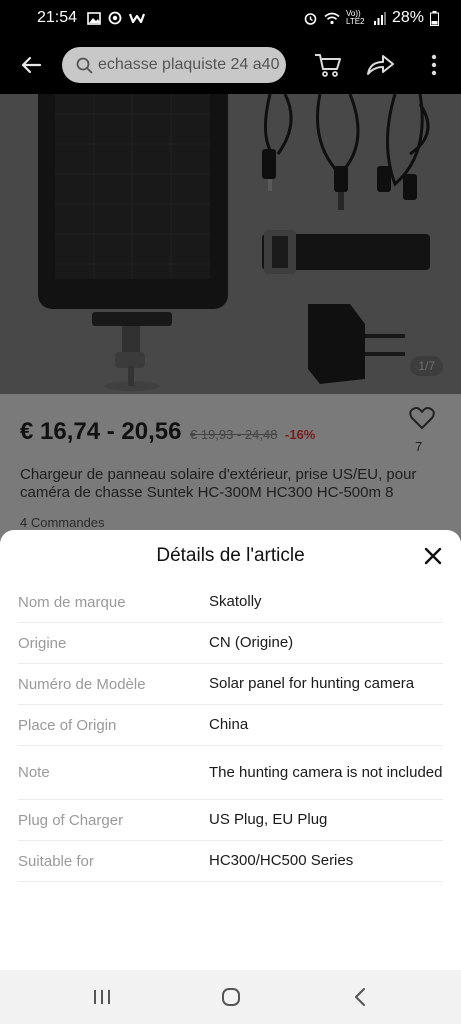 This screenshot has height=1024, width=461. What do you see at coordinates (57, 17) in the screenshot?
I see `clock: 21:54` at bounding box center [57, 17].